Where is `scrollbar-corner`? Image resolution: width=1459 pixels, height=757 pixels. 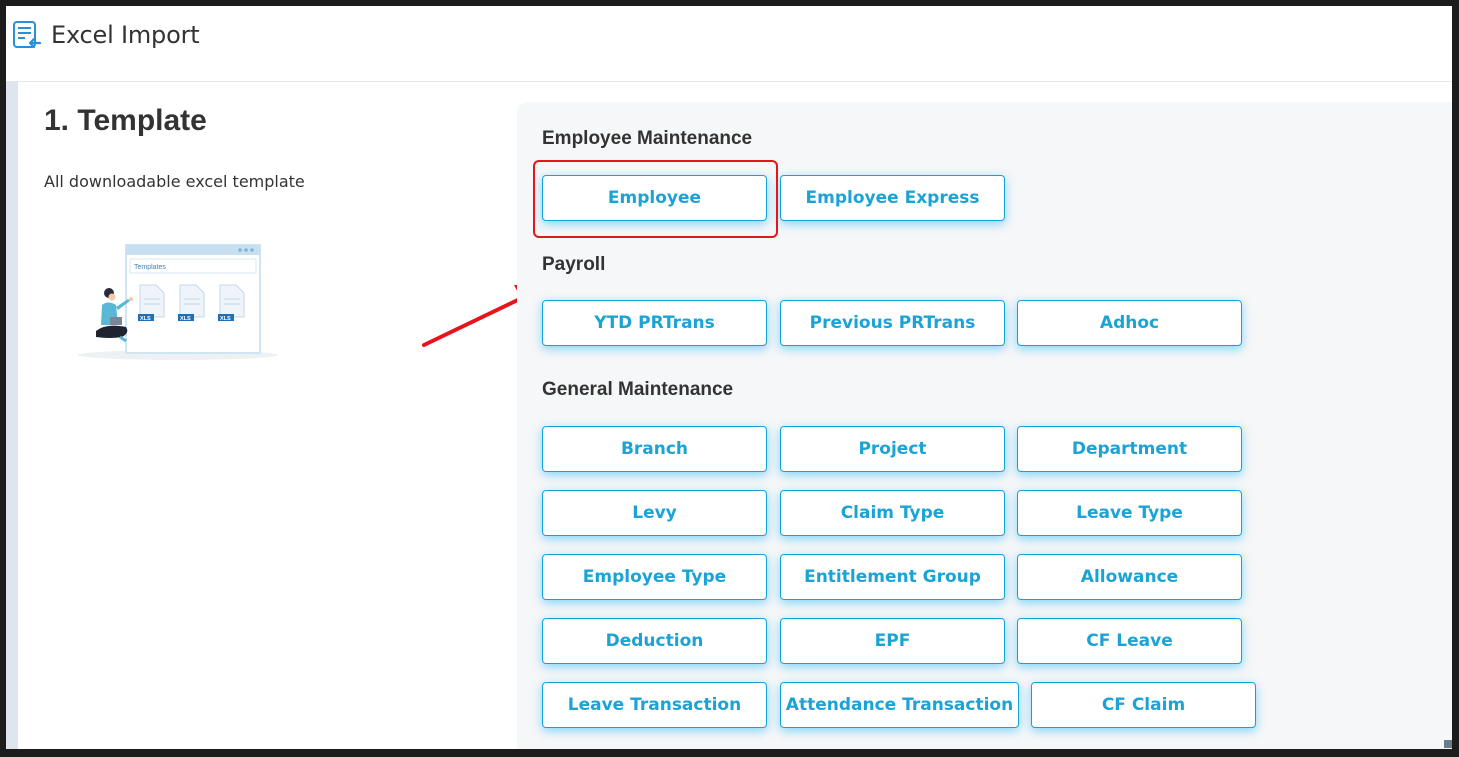 scrollbar-corner is located at coordinates (1448, 744).